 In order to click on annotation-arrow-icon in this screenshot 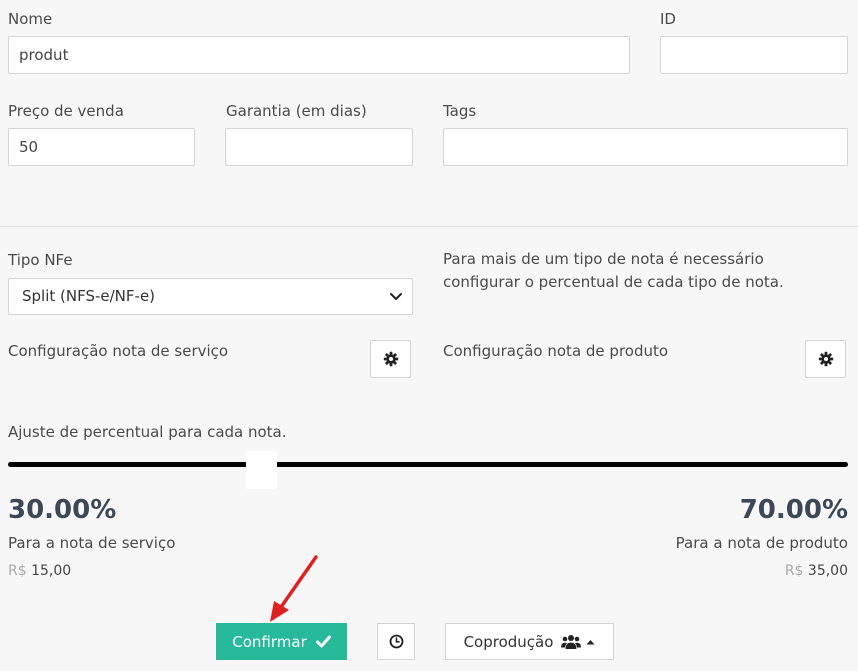, I will do `click(294, 588)`.